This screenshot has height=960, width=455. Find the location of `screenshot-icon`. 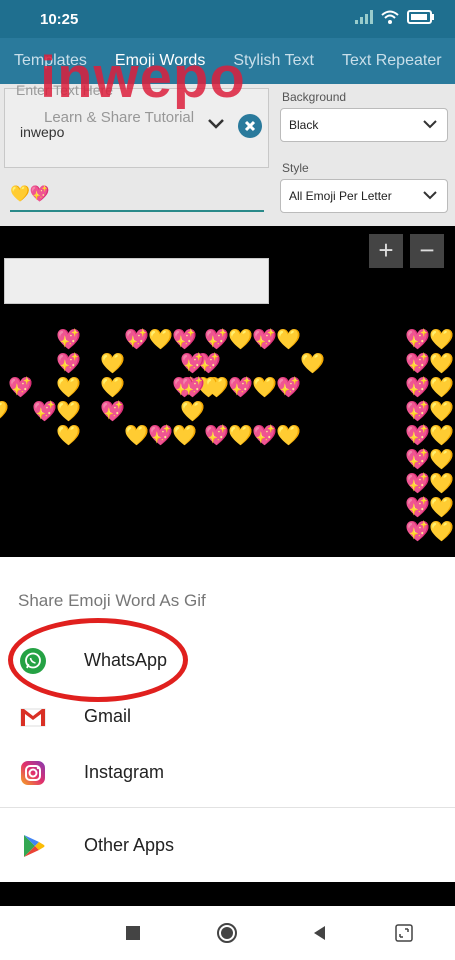

screenshot-icon is located at coordinates (404, 933).